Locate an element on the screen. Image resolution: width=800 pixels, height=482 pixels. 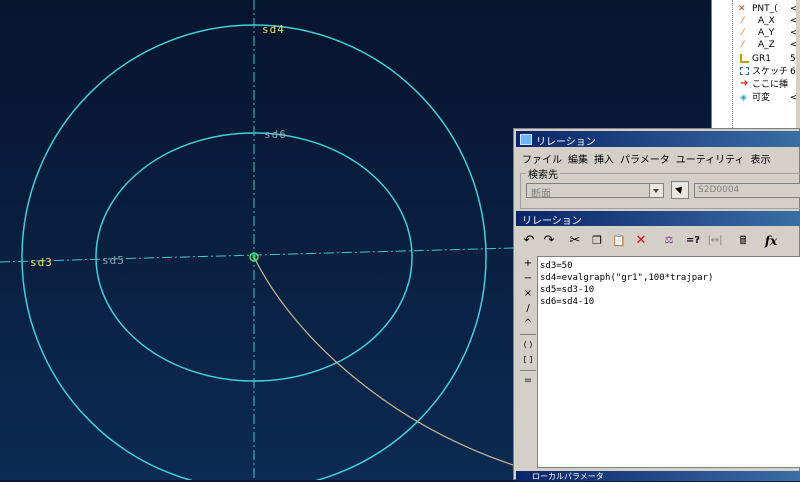
search-type-dropdown: 断面 is located at coordinates (595, 191).